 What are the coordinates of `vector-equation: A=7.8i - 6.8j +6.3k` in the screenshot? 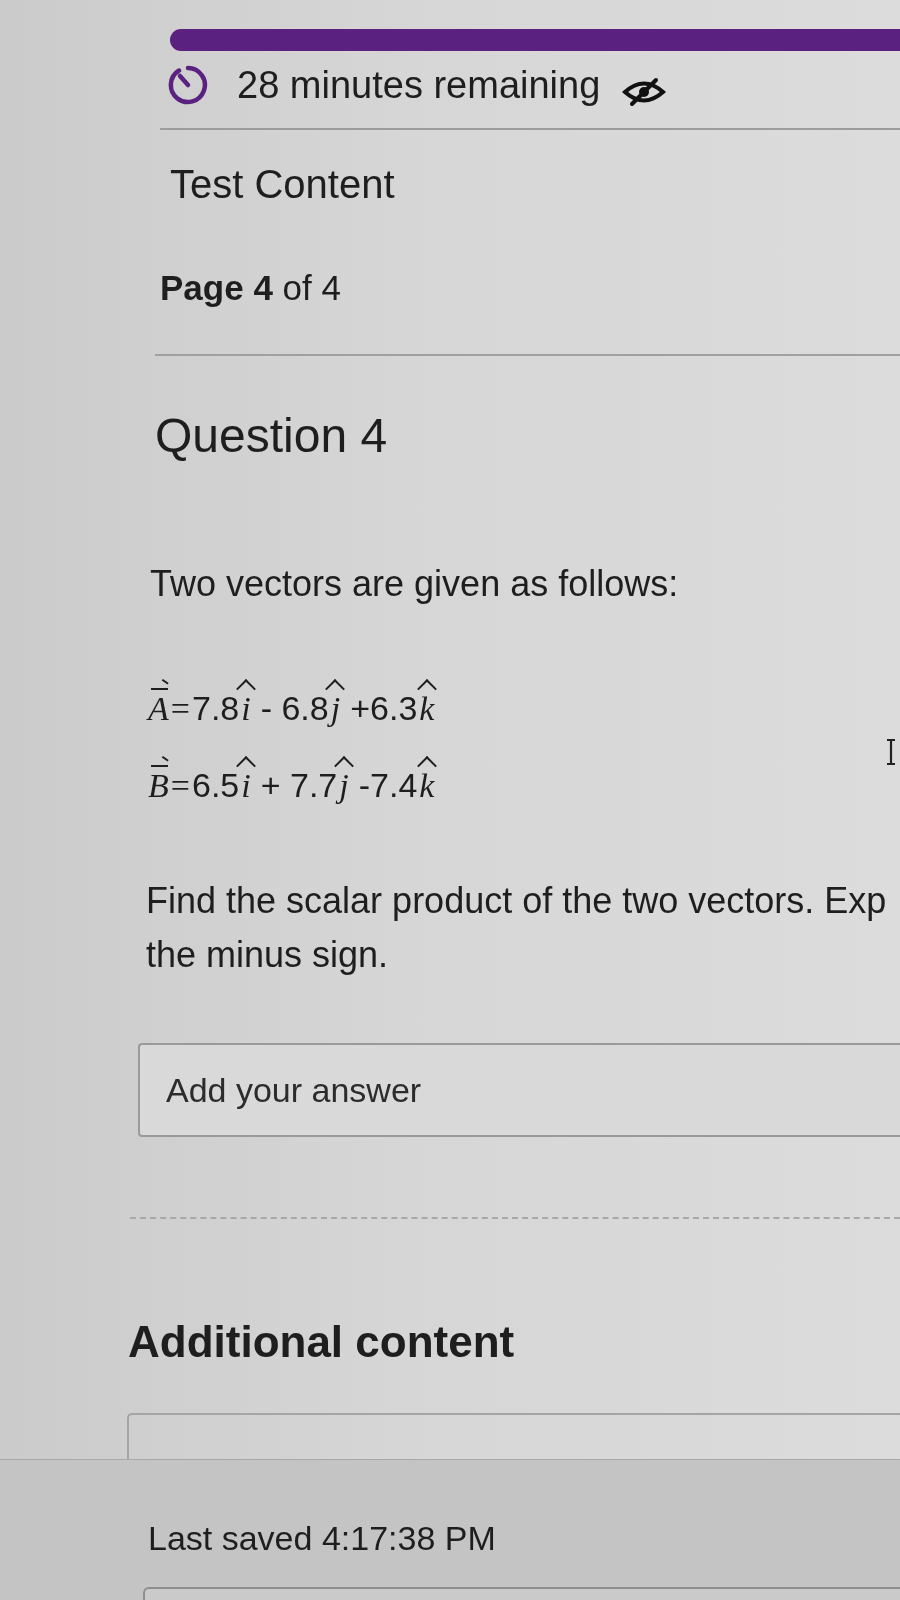 It's located at (292, 708).